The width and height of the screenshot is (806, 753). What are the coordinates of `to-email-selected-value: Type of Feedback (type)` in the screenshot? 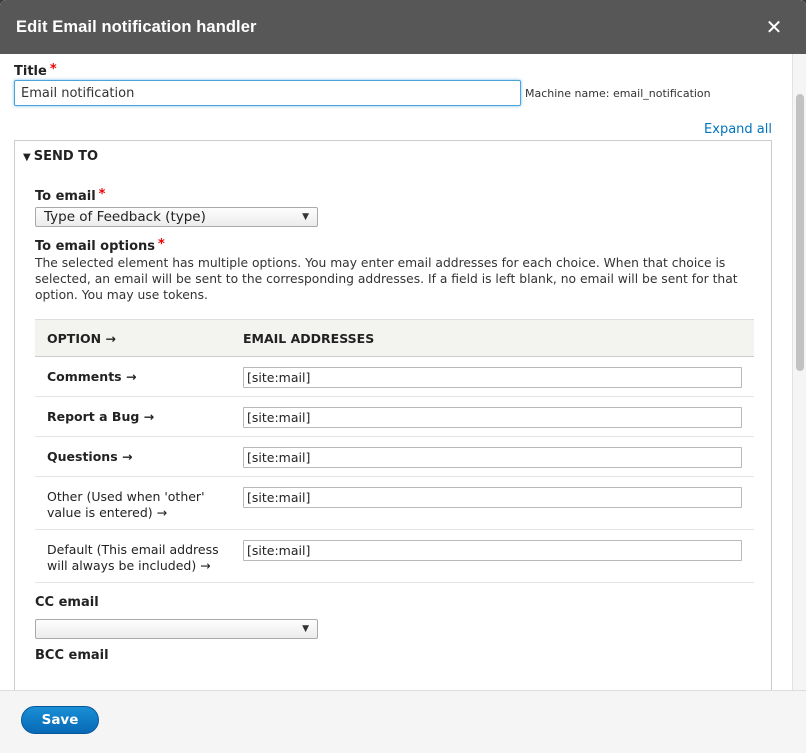 It's located at (125, 217).